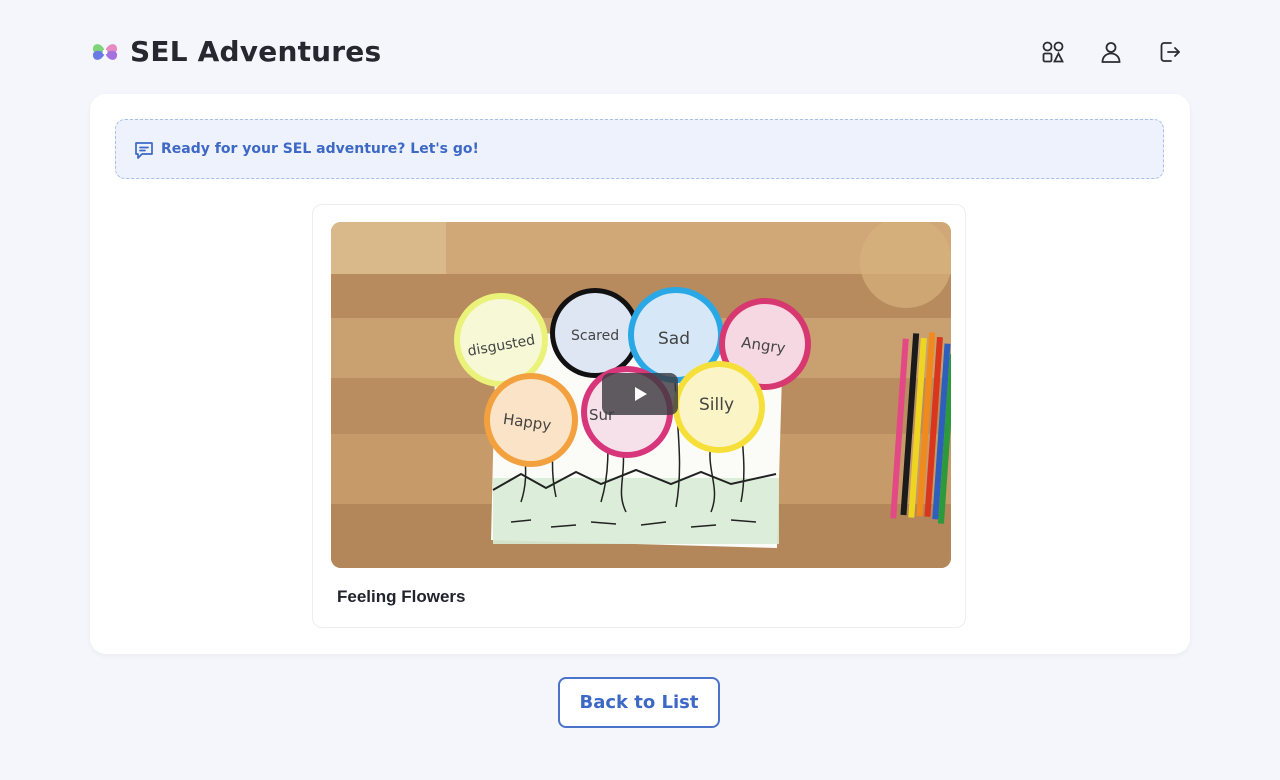 Image resolution: width=1280 pixels, height=780 pixels. Describe the element at coordinates (401, 596) in the screenshot. I see `video-title: Feeling Flowers` at that location.